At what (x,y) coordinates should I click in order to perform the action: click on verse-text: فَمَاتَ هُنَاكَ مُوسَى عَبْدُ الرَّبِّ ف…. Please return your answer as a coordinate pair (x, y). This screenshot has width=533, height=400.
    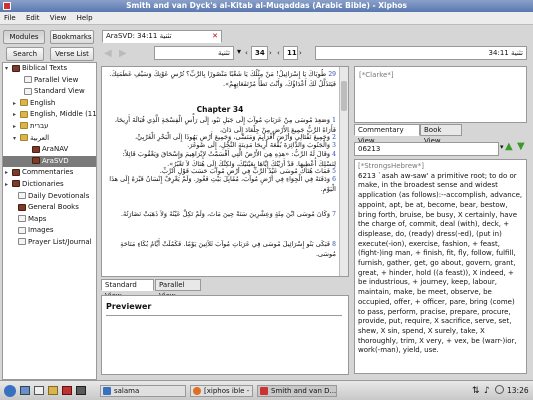
    Looking at the image, I should click on (245, 171).